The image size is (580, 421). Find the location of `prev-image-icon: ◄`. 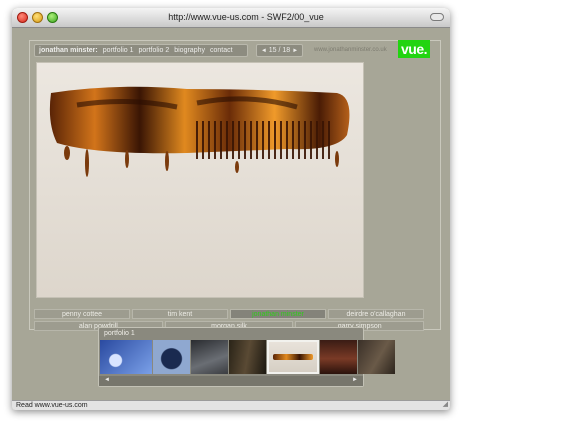

prev-image-icon: ◄ is located at coordinates (264, 51).